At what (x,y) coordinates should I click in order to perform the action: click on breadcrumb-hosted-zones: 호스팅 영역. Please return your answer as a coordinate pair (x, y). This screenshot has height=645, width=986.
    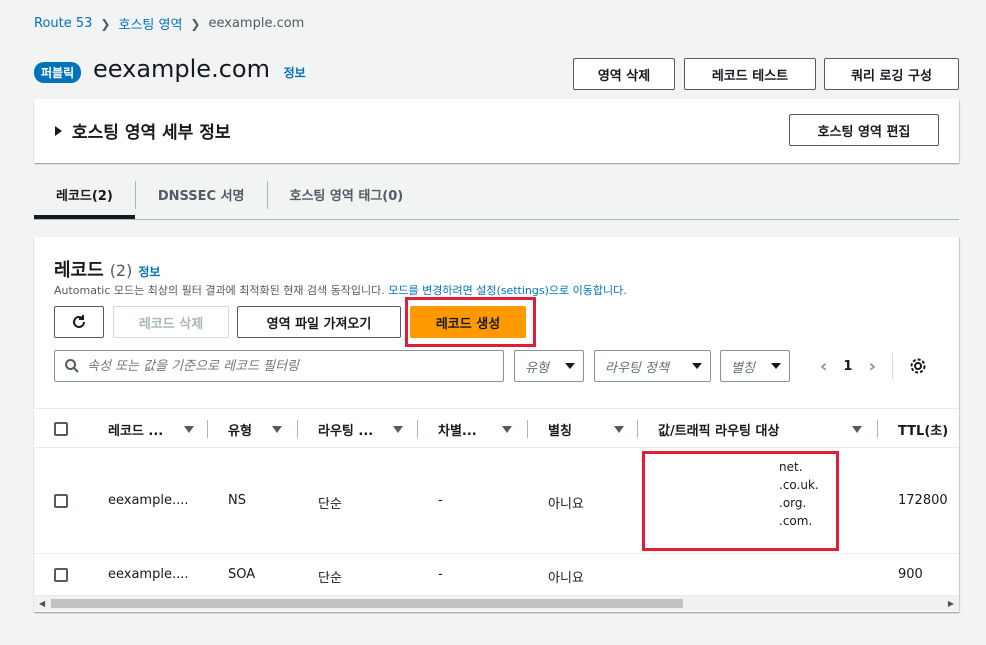
    Looking at the image, I should click on (150, 23).